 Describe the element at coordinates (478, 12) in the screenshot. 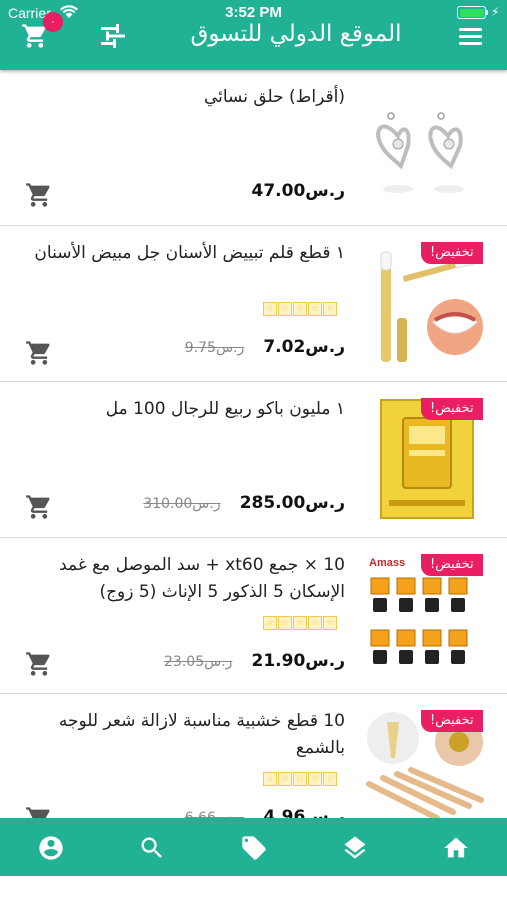

I see `battery-icon: ⚡` at that location.